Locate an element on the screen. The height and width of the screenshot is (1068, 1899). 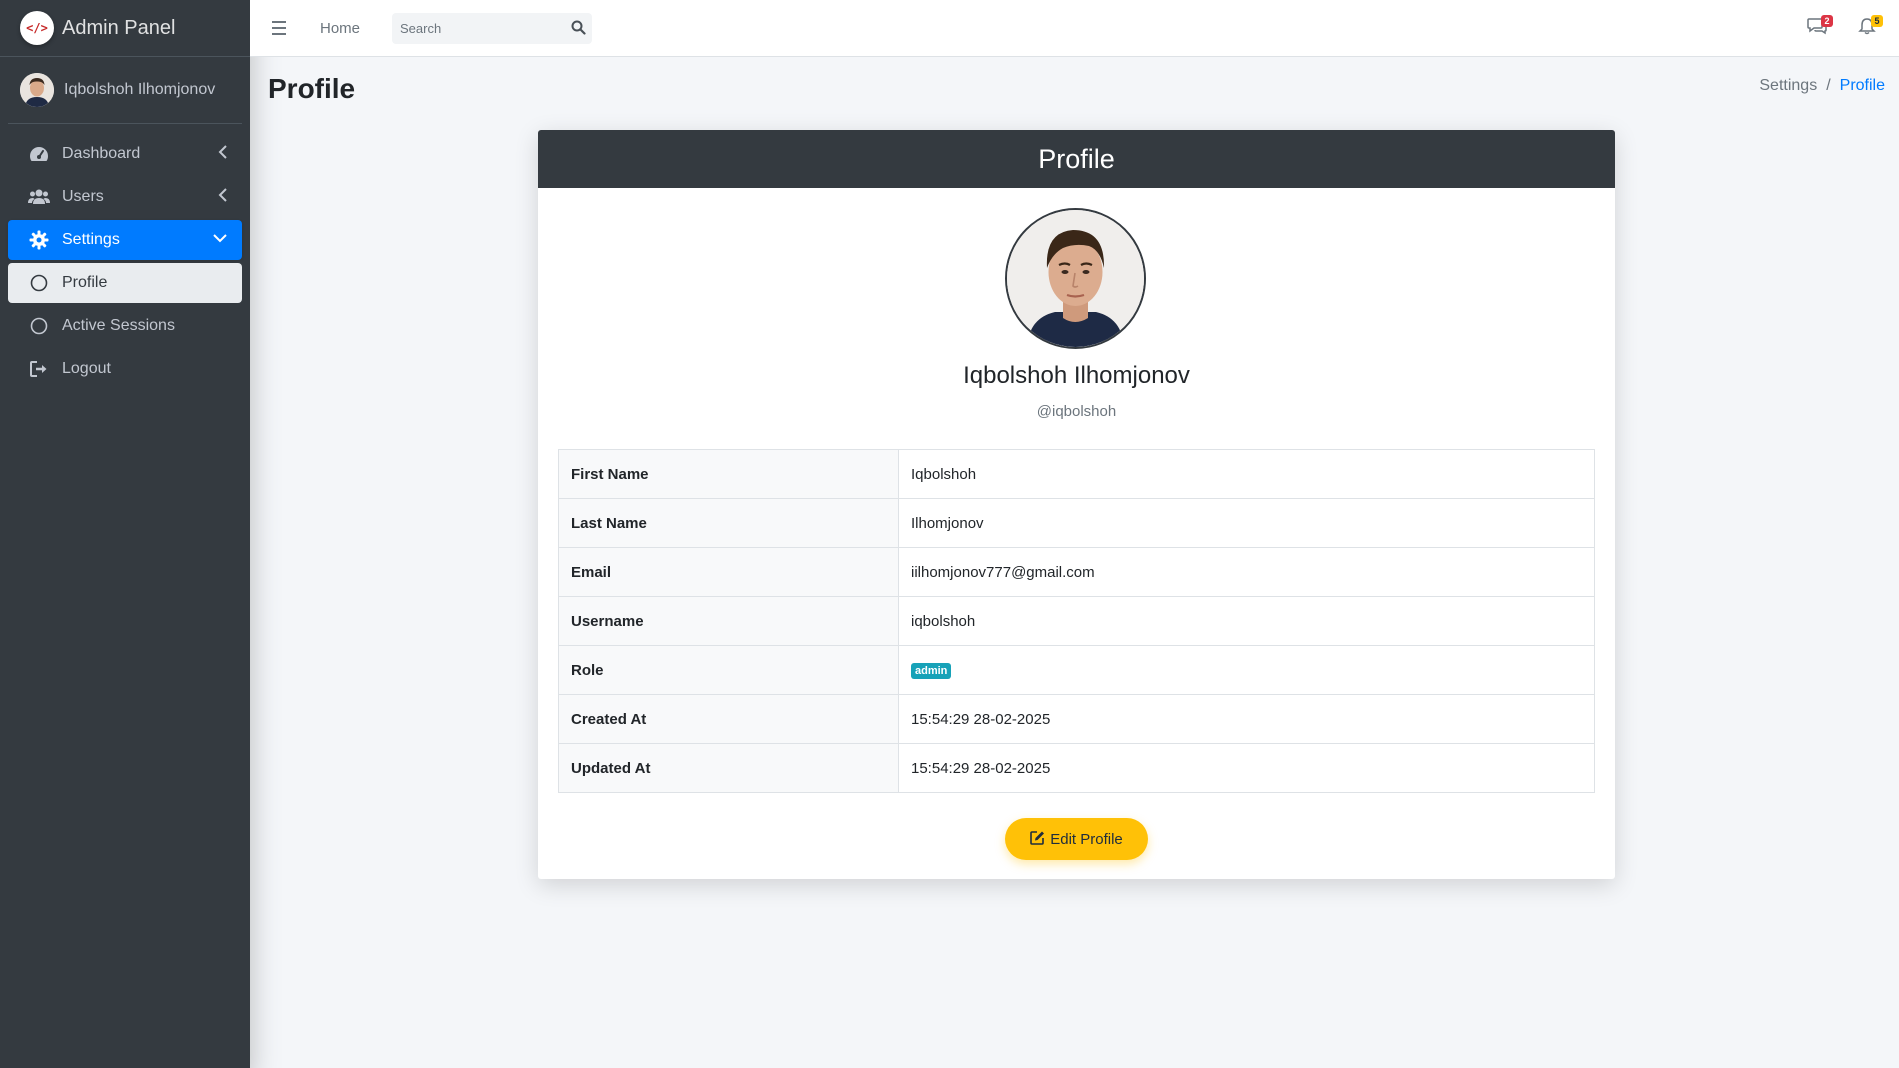
sidebar-item-active-sessions: Active Sessions is located at coordinates (125, 326).